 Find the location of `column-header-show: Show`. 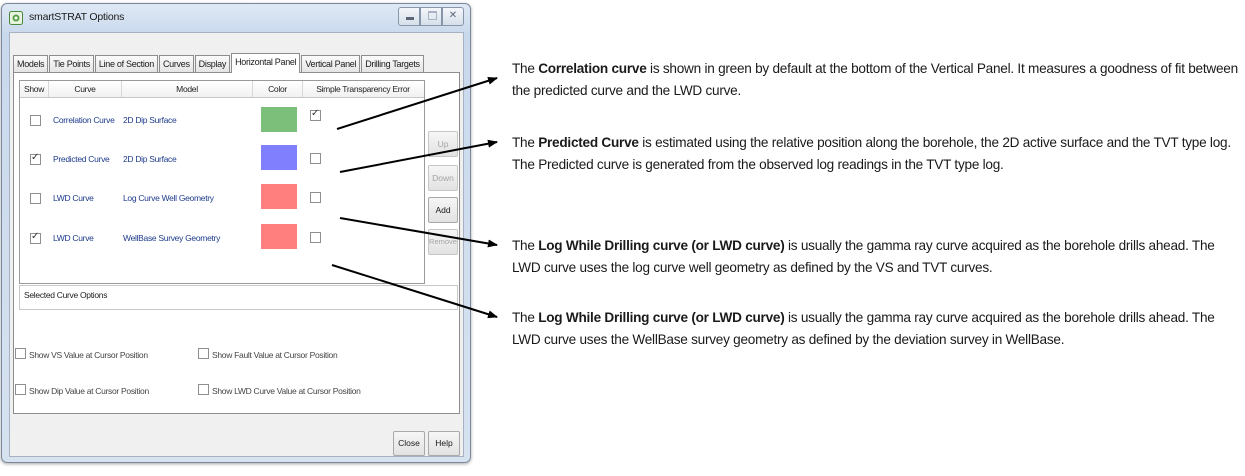

column-header-show: Show is located at coordinates (34, 89).